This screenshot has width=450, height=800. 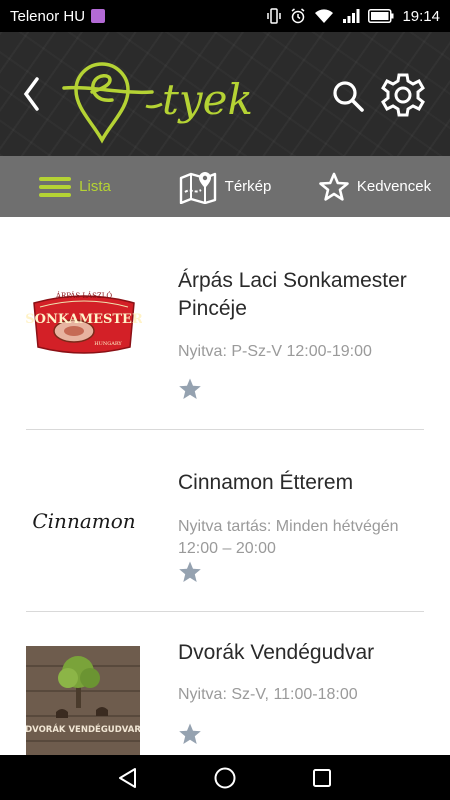 I want to click on app-logo: tyek, so click(x=172, y=96).